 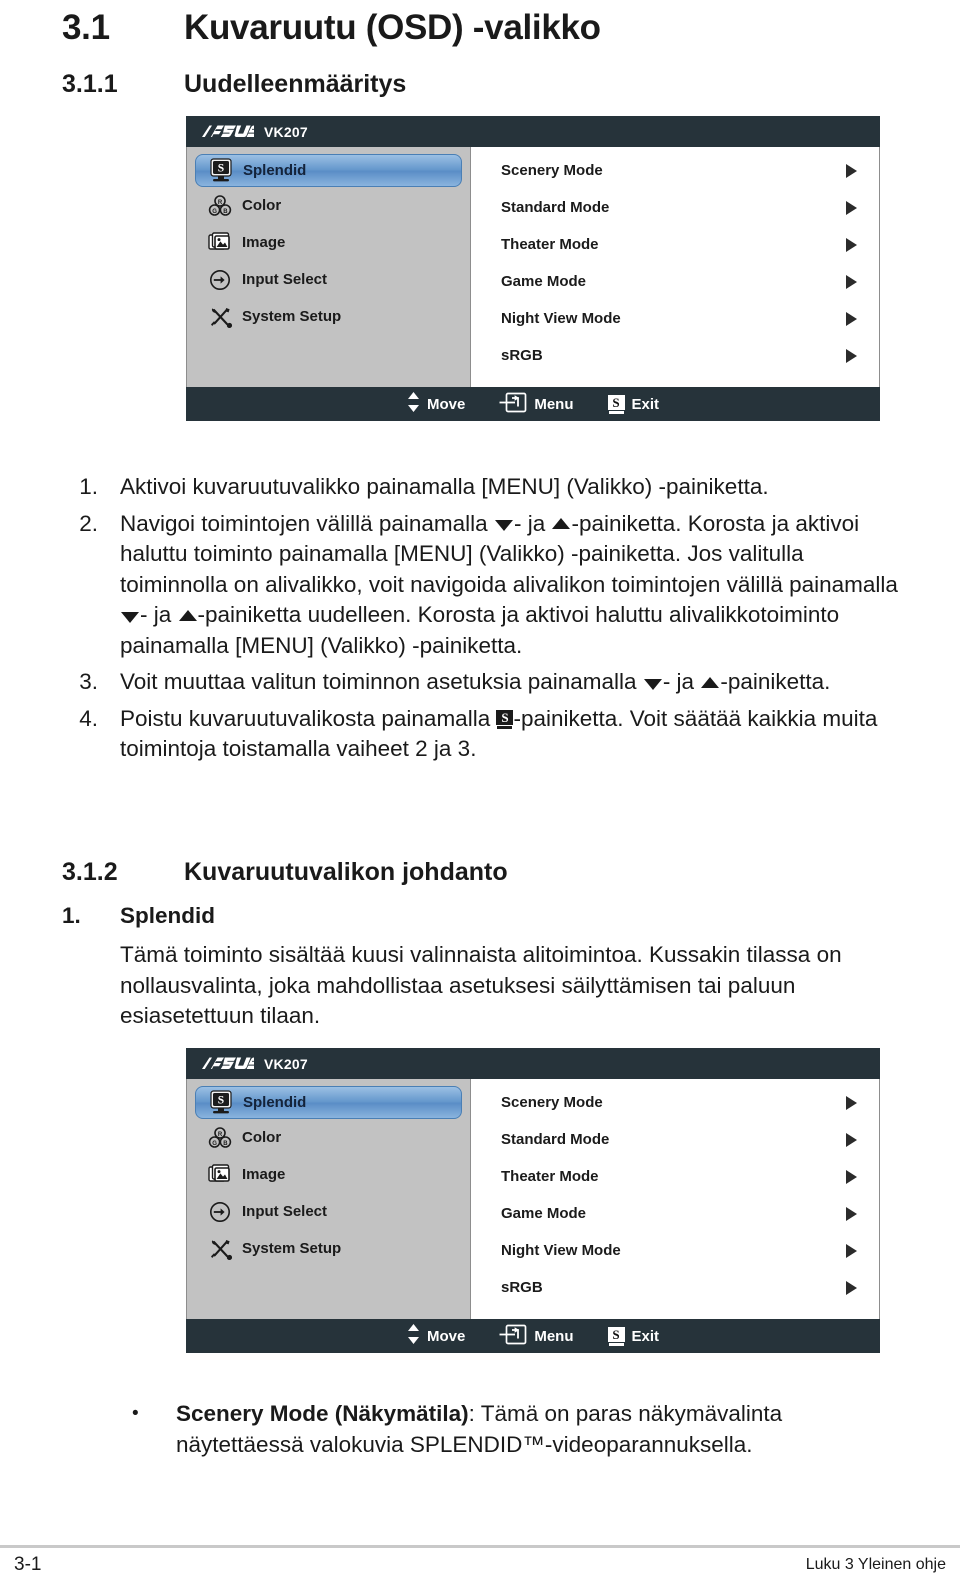 What do you see at coordinates (220, 203) in the screenshot?
I see `svg-text: R` at bounding box center [220, 203].